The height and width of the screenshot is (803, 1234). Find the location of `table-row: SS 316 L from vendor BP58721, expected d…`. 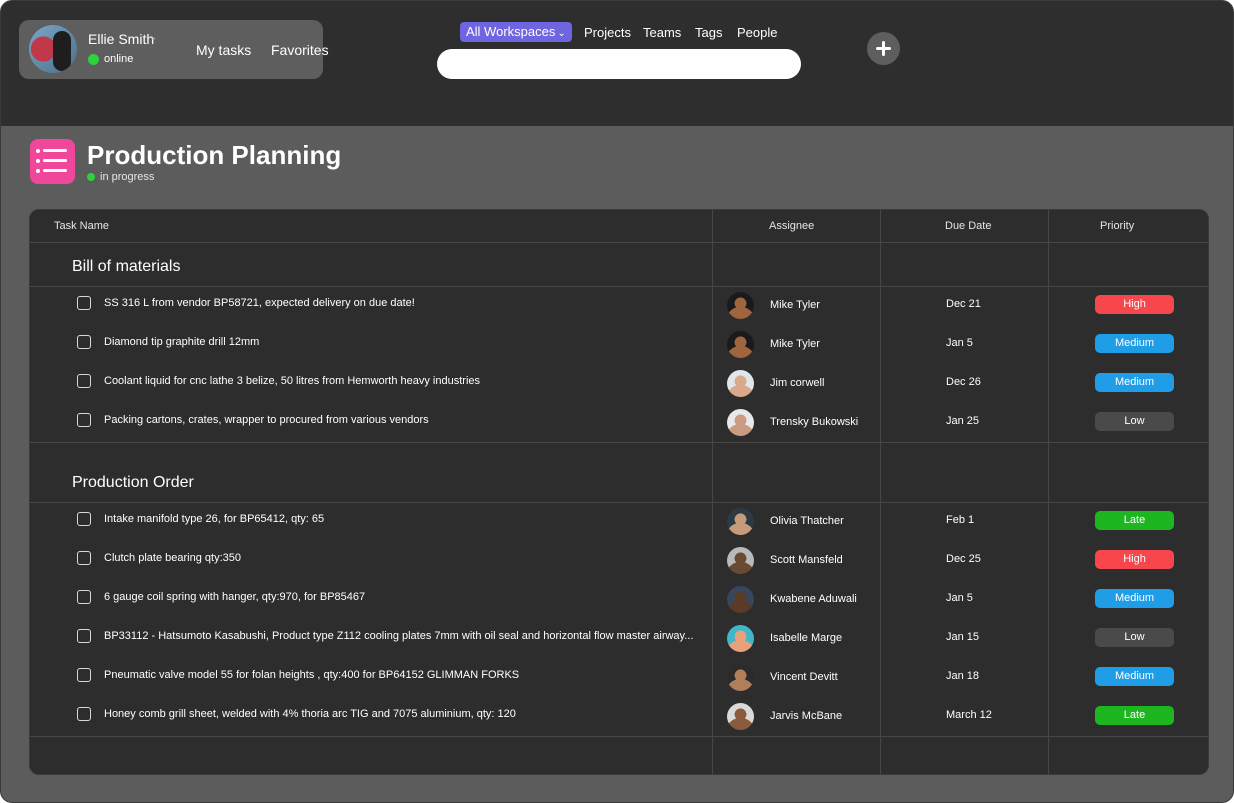

table-row: SS 316 L from vendor BP58721, expected d… is located at coordinates (619, 305).